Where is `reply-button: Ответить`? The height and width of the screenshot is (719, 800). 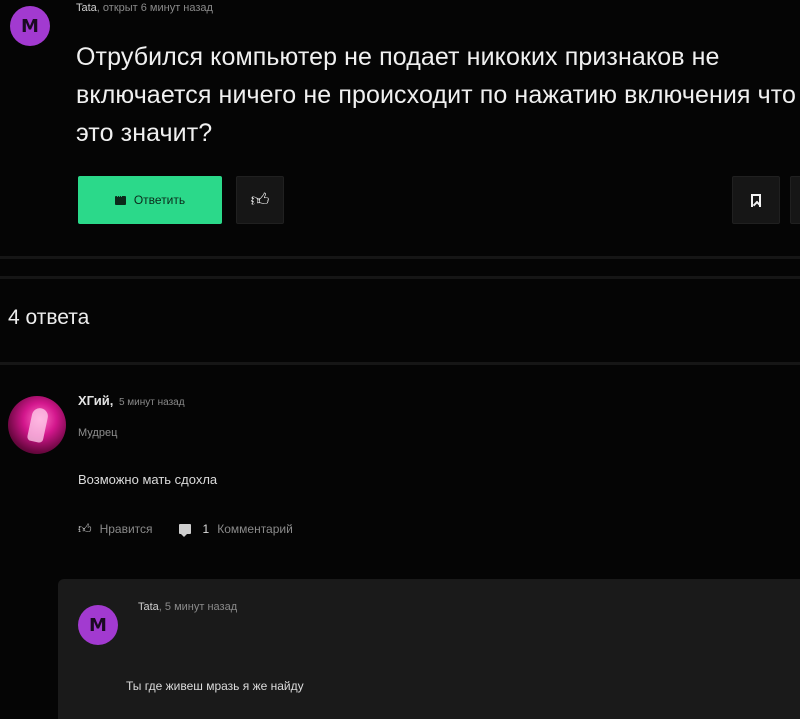
reply-button: Ответить is located at coordinates (150, 200).